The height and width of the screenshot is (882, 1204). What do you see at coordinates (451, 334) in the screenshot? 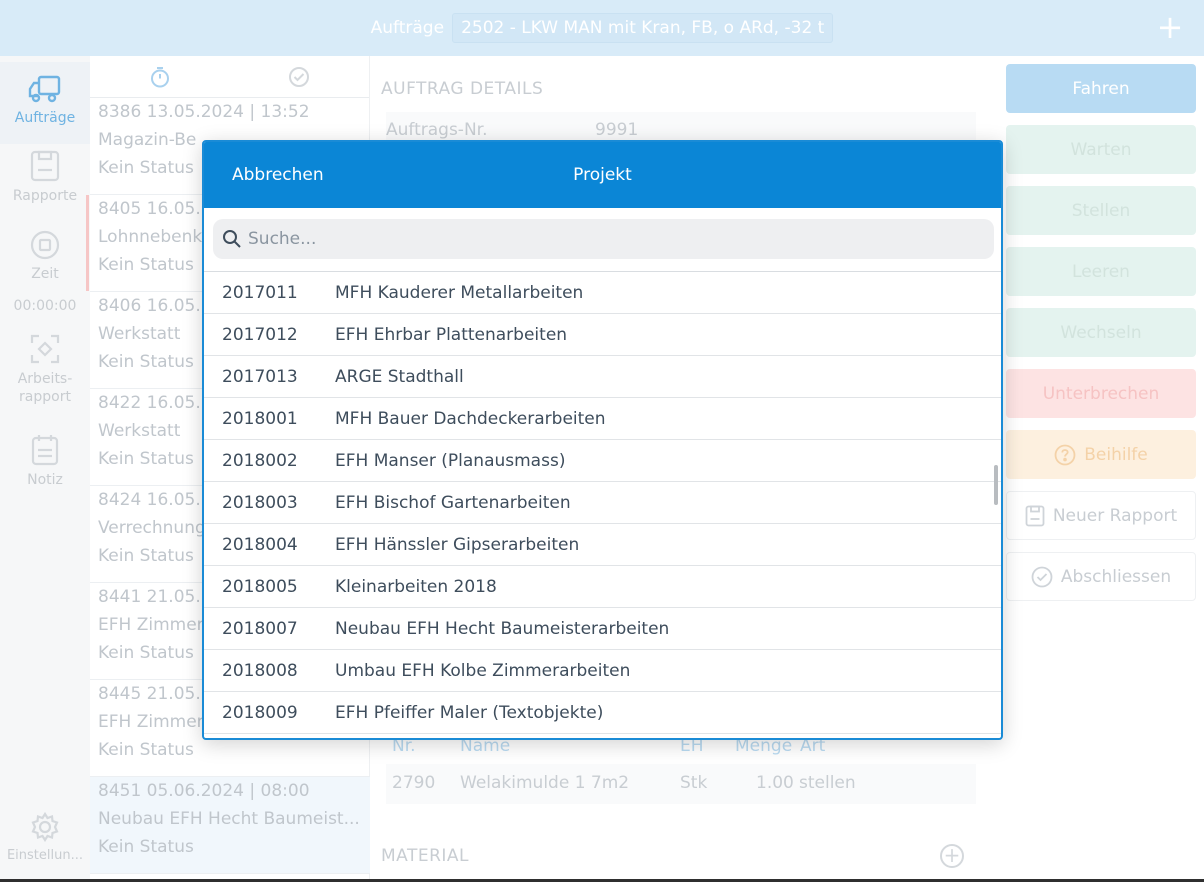
I see `project-name: EFH Ehrbar Plattenarbeiten` at bounding box center [451, 334].